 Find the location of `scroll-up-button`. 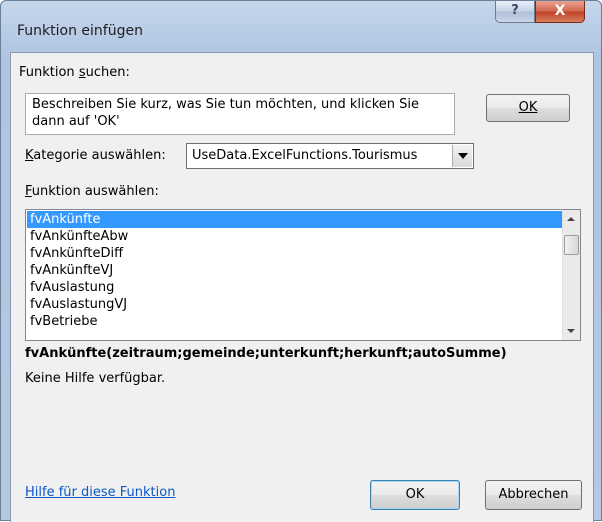

scroll-up-button is located at coordinates (571, 218).